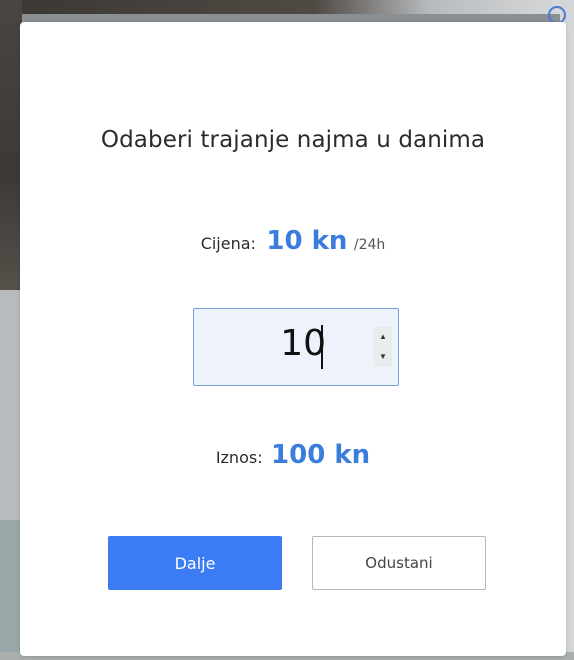 The image size is (574, 660). What do you see at coordinates (383, 357) in the screenshot?
I see `caret-down-icon: ▼` at bounding box center [383, 357].